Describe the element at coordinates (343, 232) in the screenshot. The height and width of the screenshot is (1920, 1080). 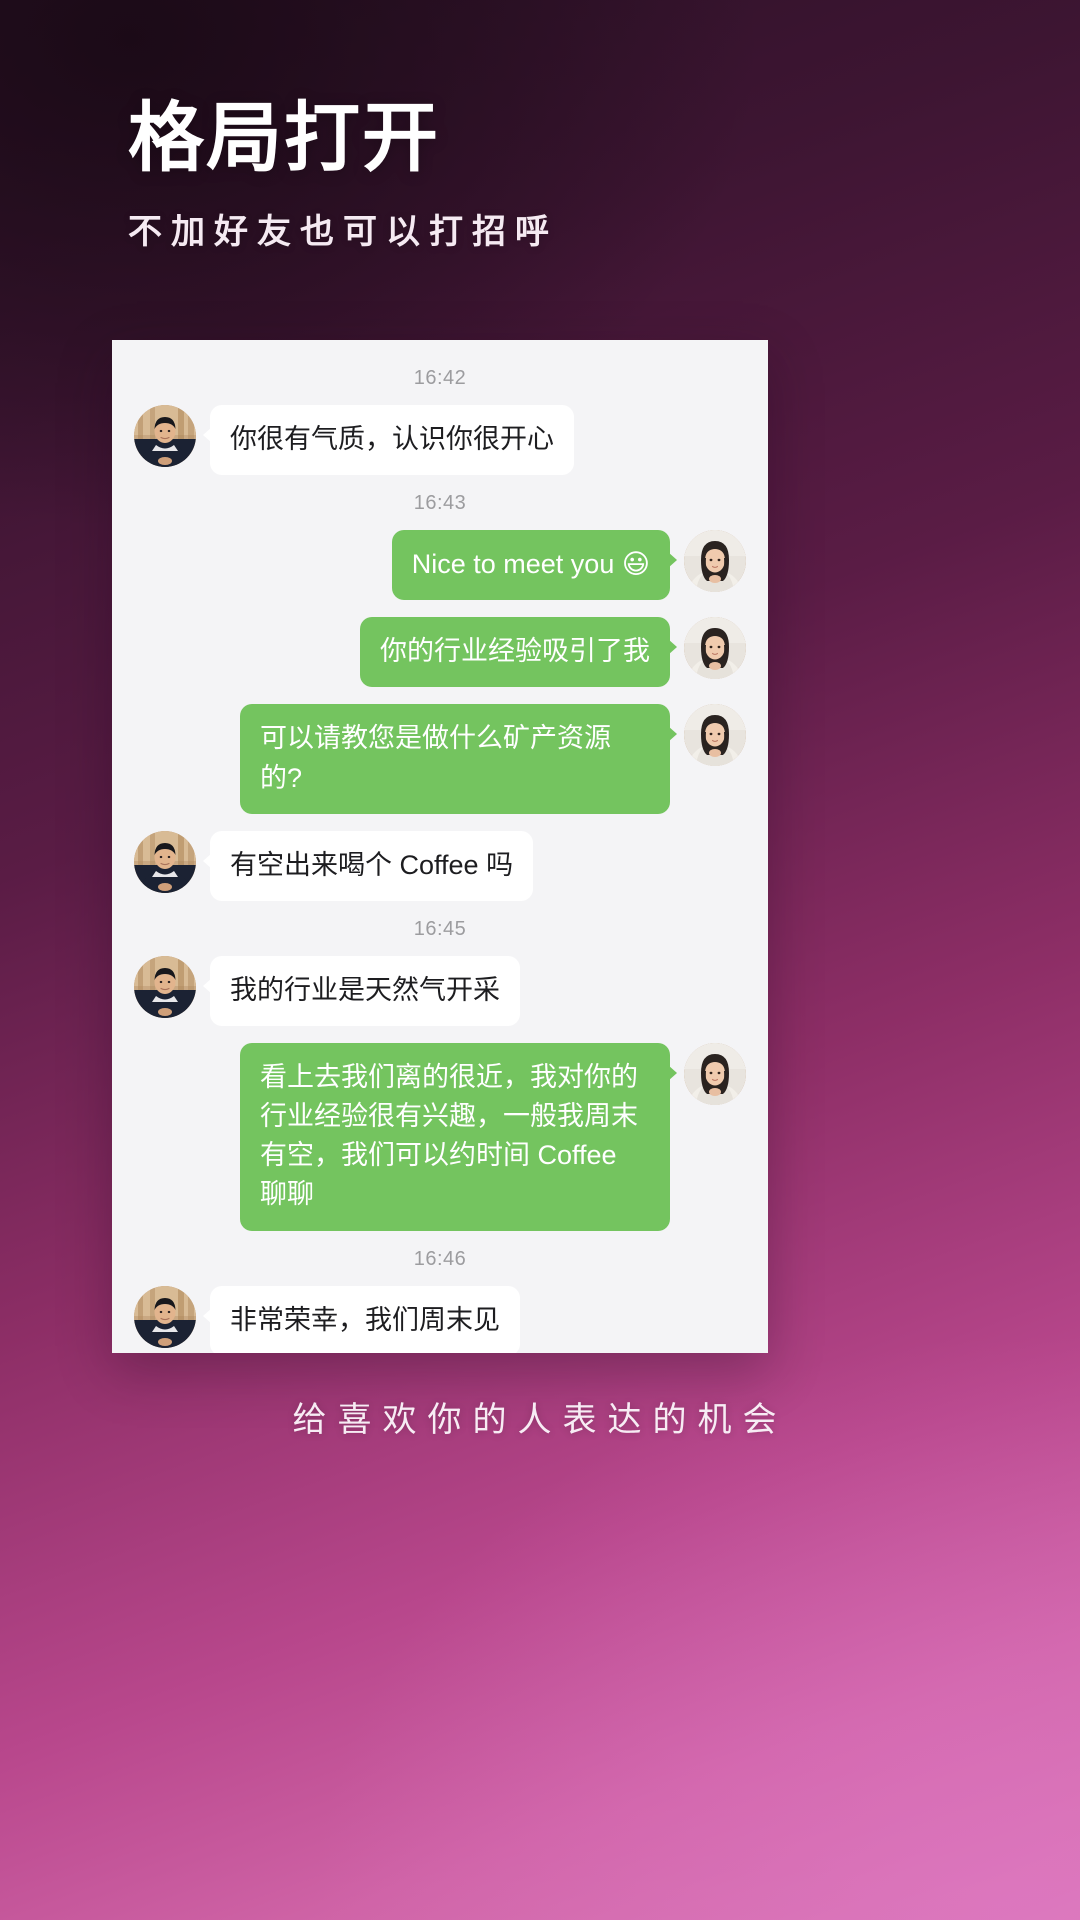
I see `page-subtitle: 不加好友也可以打招呼` at that location.